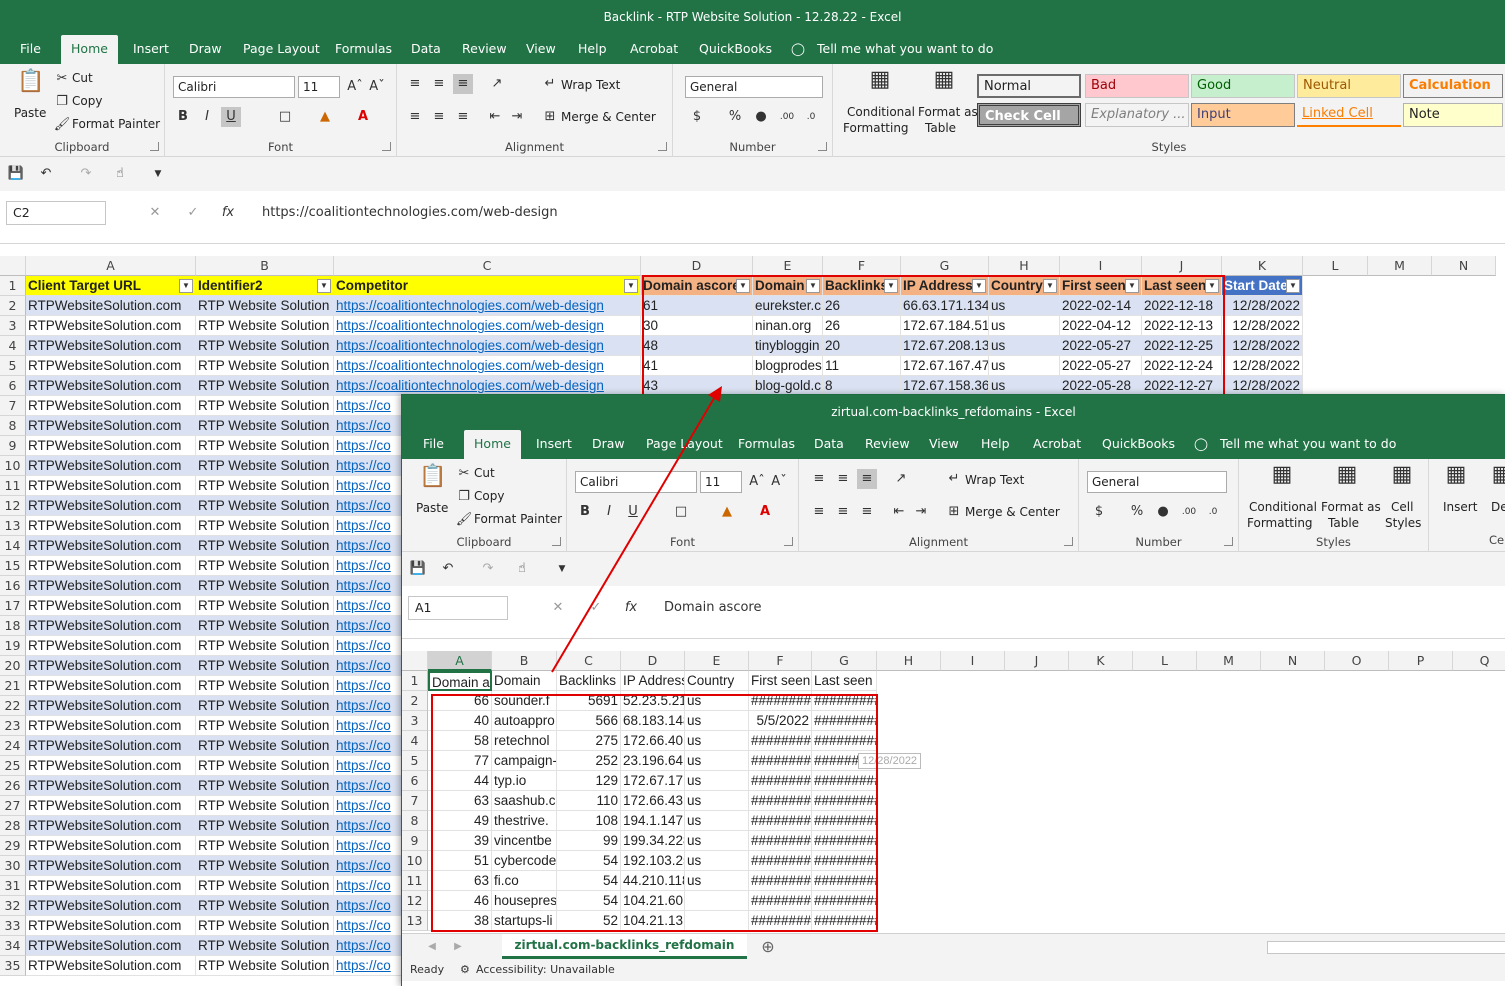 This screenshot has height=986, width=1505. Describe the element at coordinates (13, 766) in the screenshot. I see `row-header: 25` at that location.